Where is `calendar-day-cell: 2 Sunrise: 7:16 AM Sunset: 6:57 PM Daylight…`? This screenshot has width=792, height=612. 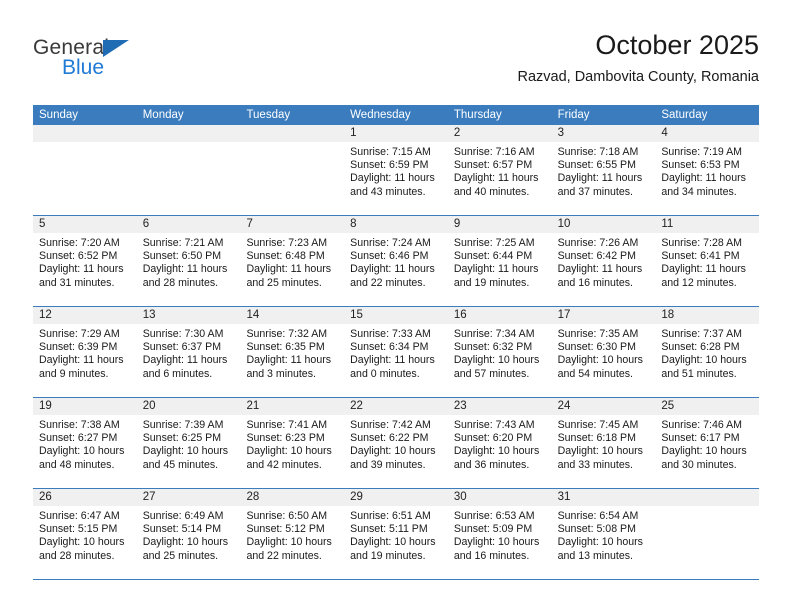
calendar-day-cell: 2 Sunrise: 7:16 AM Sunset: 6:57 PM Daylight… is located at coordinates (499, 170).